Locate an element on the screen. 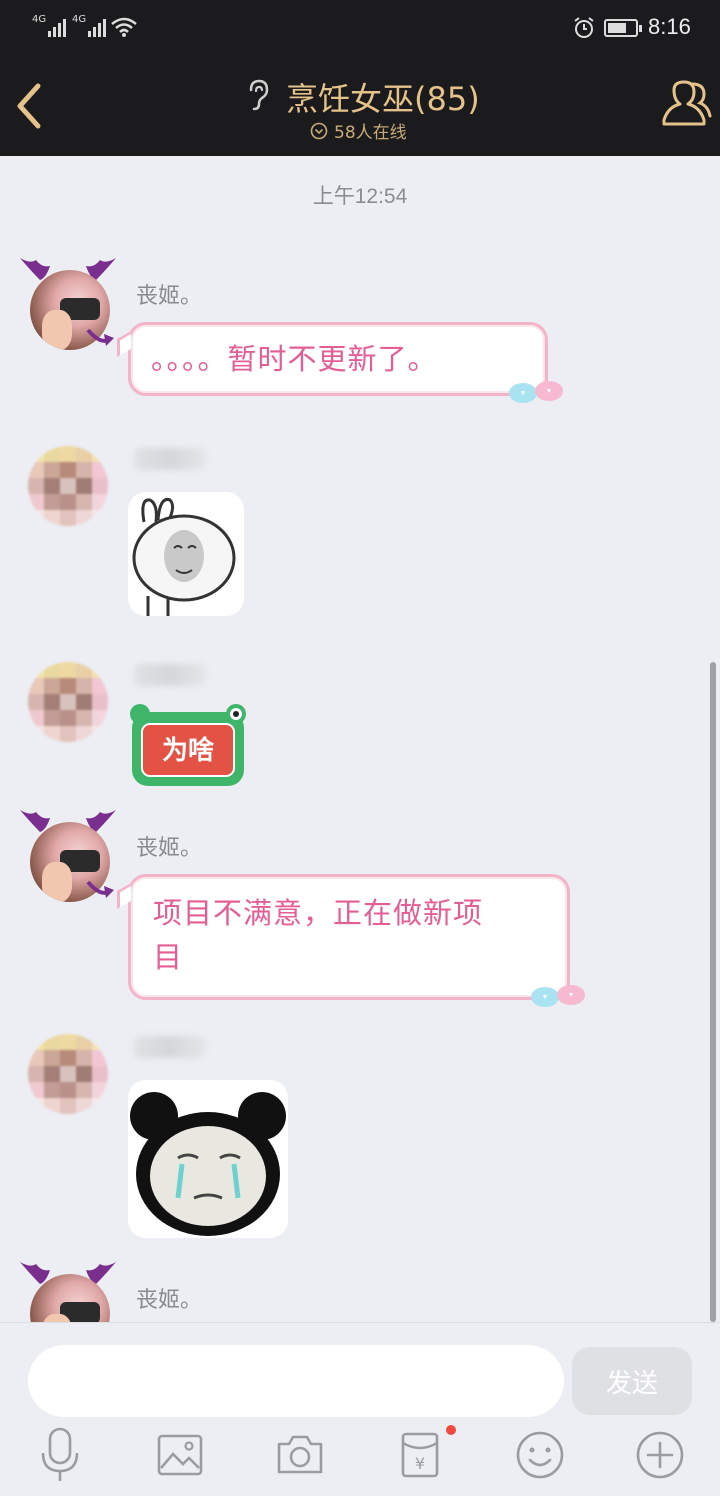 Image resolution: width=720 pixels, height=1496 pixels. mic-icon is located at coordinates (60, 1454).